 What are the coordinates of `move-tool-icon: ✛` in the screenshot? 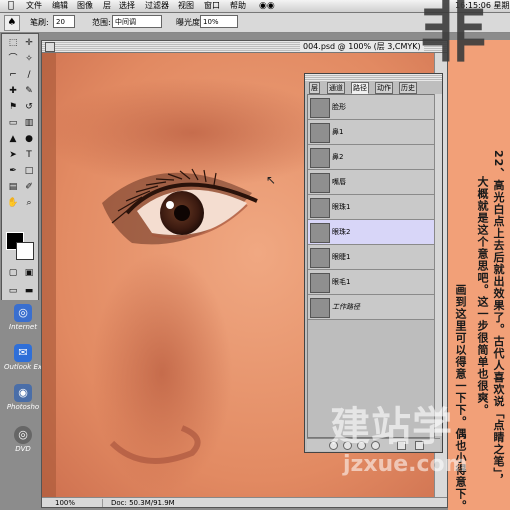 It's located at (29, 43).